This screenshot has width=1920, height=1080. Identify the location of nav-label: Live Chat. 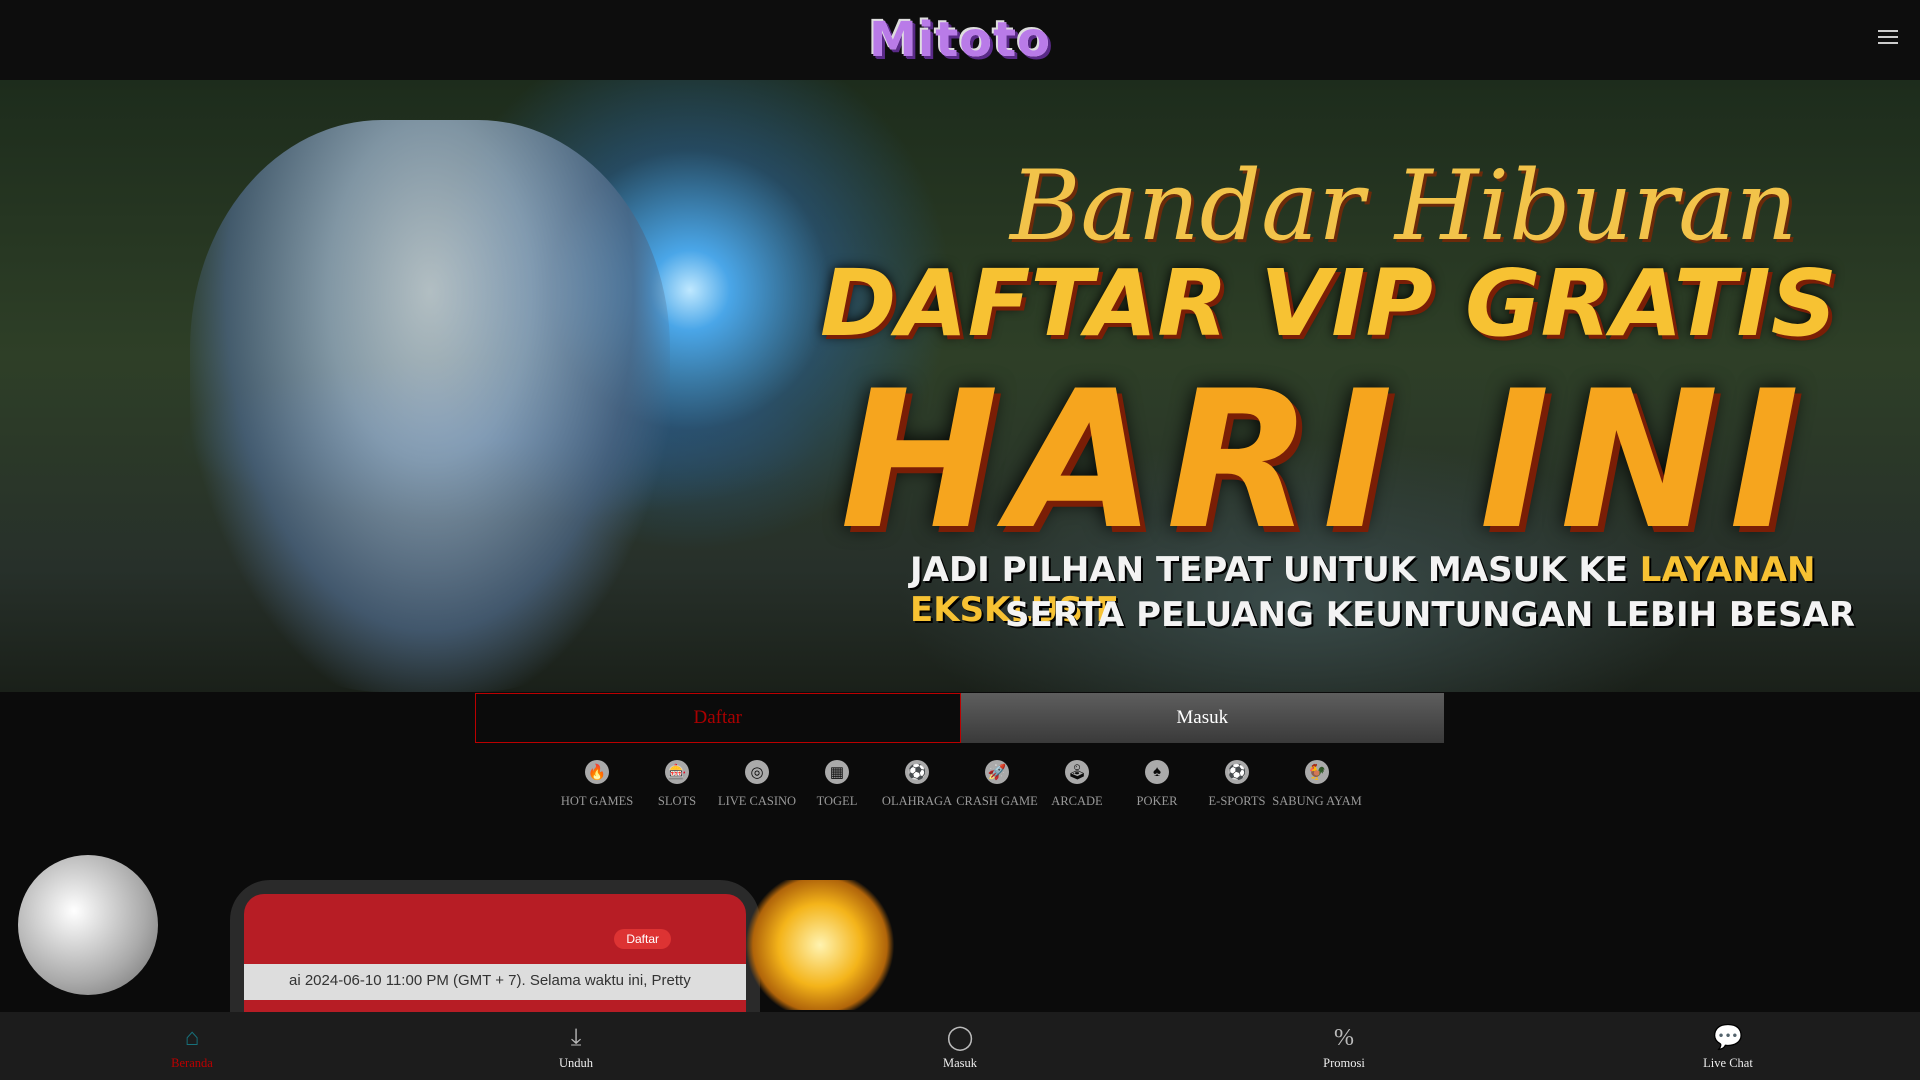
(1728, 1062).